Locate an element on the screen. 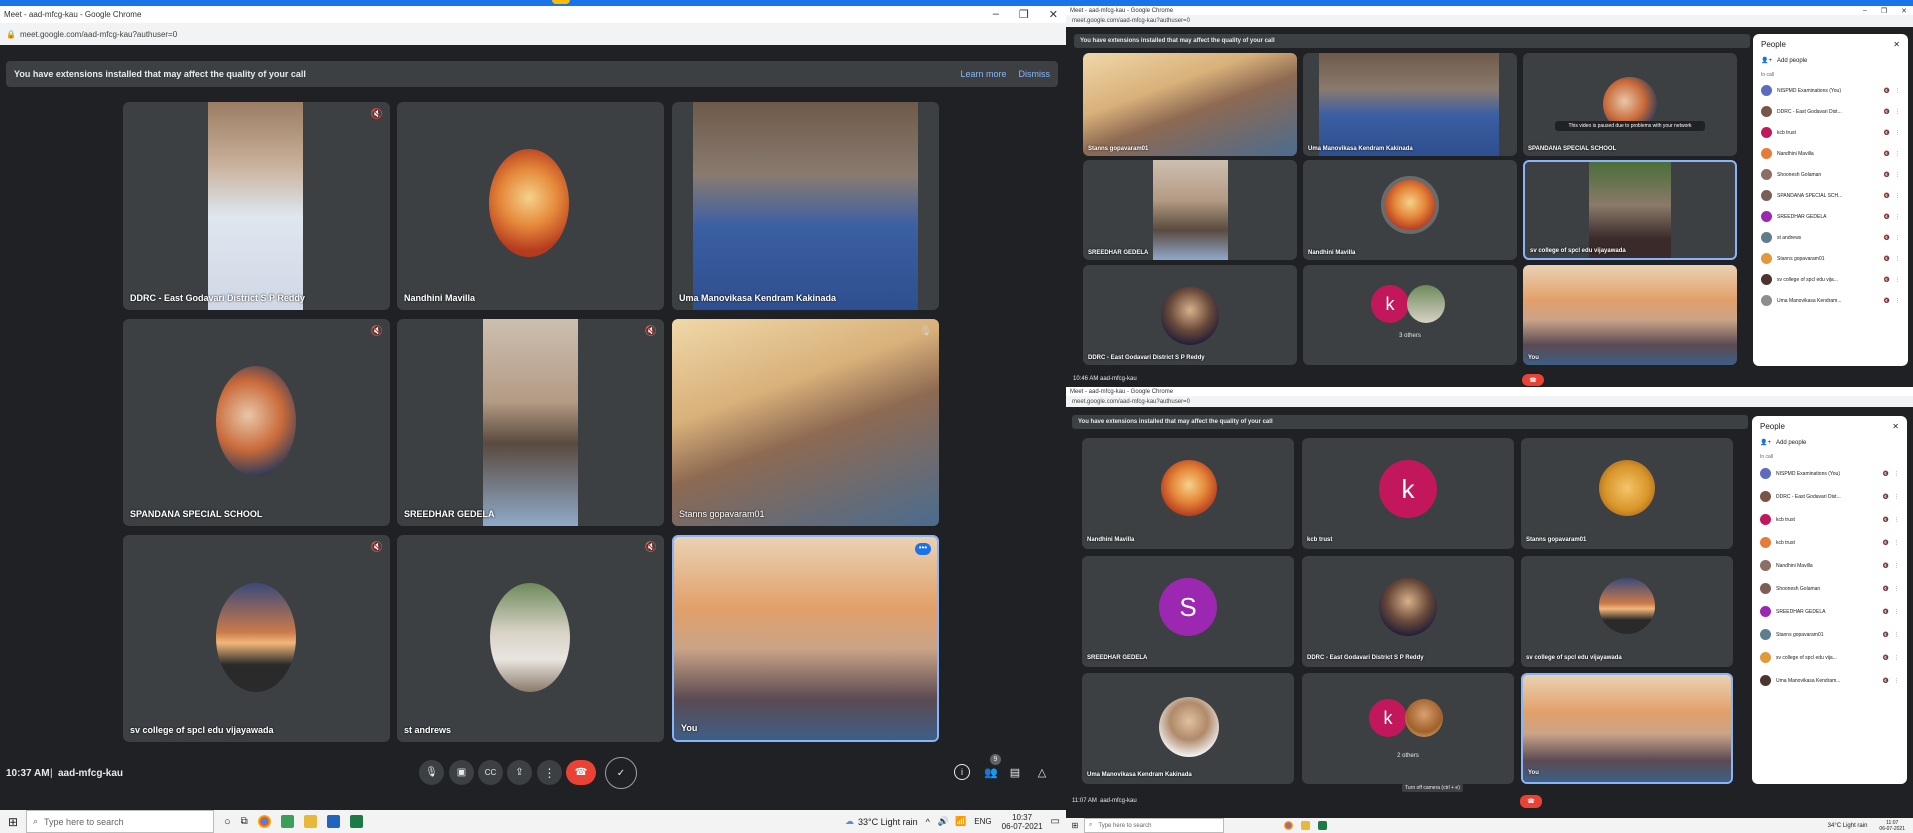  excel-icon is located at coordinates (356, 821).